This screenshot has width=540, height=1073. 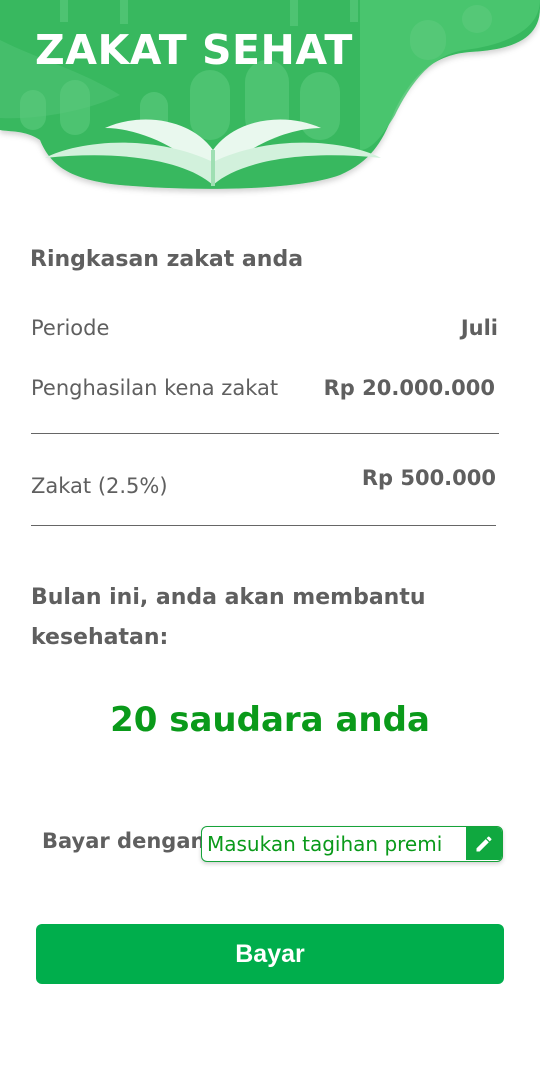 What do you see at coordinates (428, 478) in the screenshot?
I see `zakat-value: Rp 500.000` at bounding box center [428, 478].